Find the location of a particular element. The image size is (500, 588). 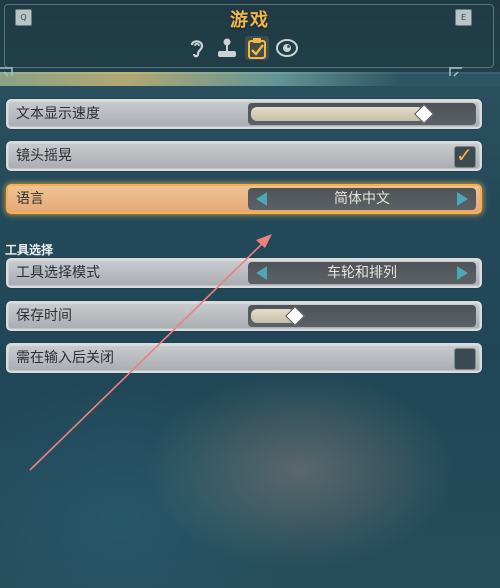

tab-game is located at coordinates (257, 48).